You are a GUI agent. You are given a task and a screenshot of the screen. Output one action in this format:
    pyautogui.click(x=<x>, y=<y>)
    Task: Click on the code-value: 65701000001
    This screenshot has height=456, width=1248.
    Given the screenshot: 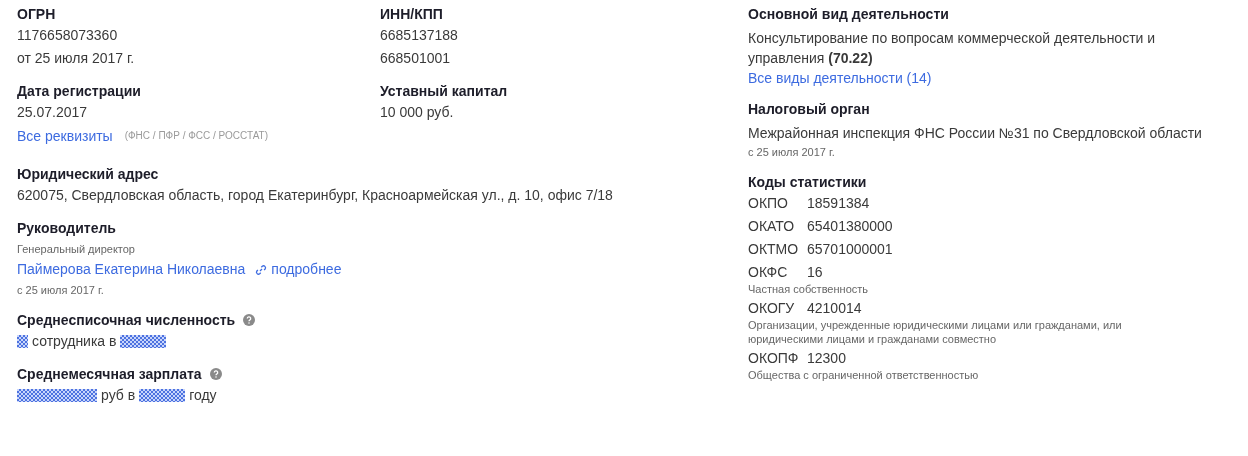 What is the action you would take?
    pyautogui.click(x=850, y=249)
    